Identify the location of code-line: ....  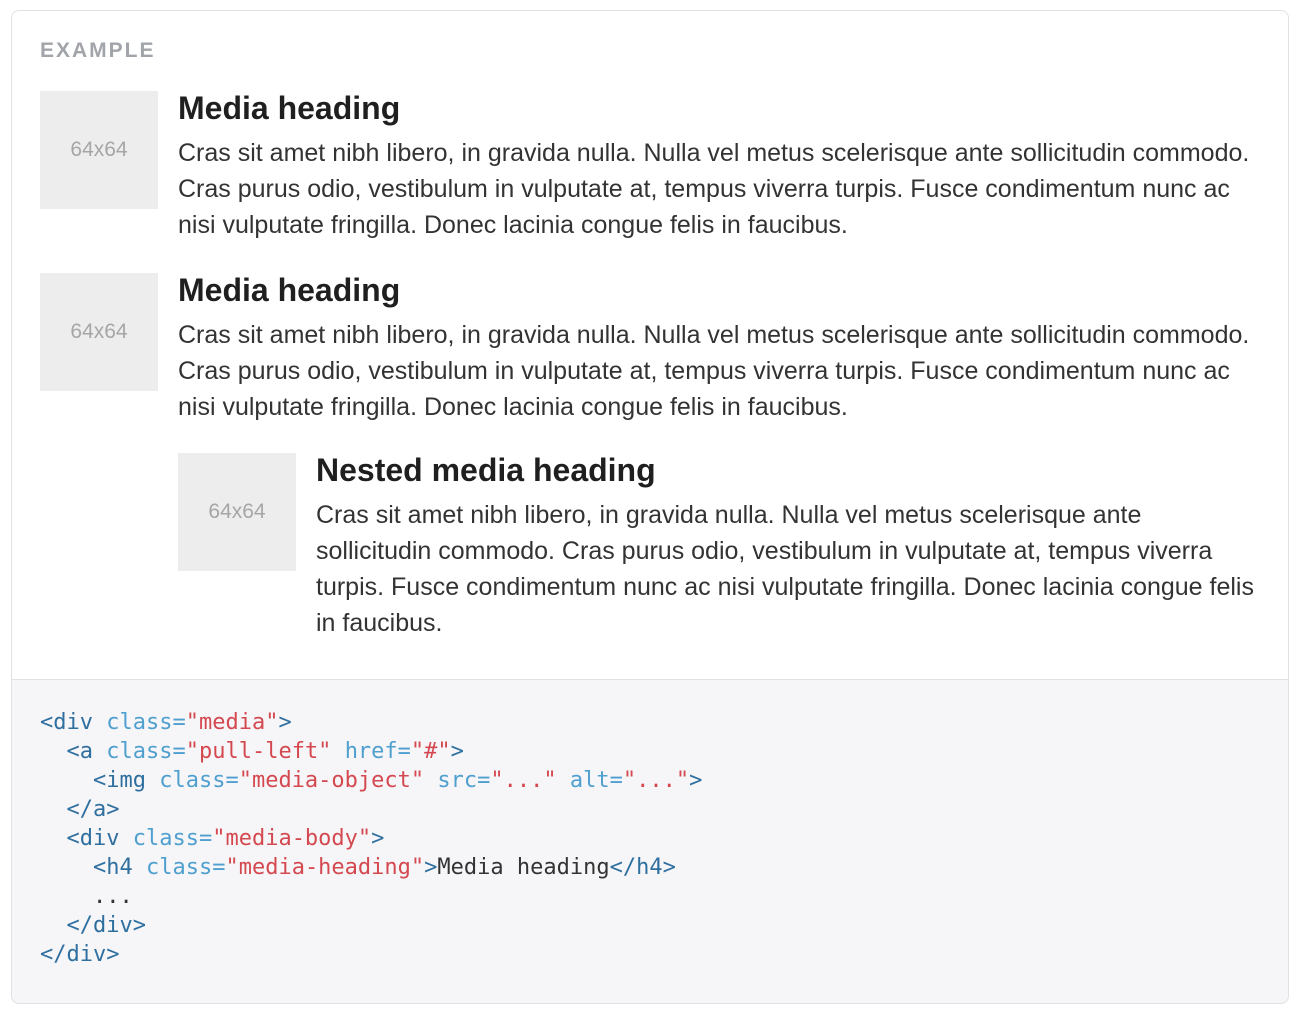
(650, 896).